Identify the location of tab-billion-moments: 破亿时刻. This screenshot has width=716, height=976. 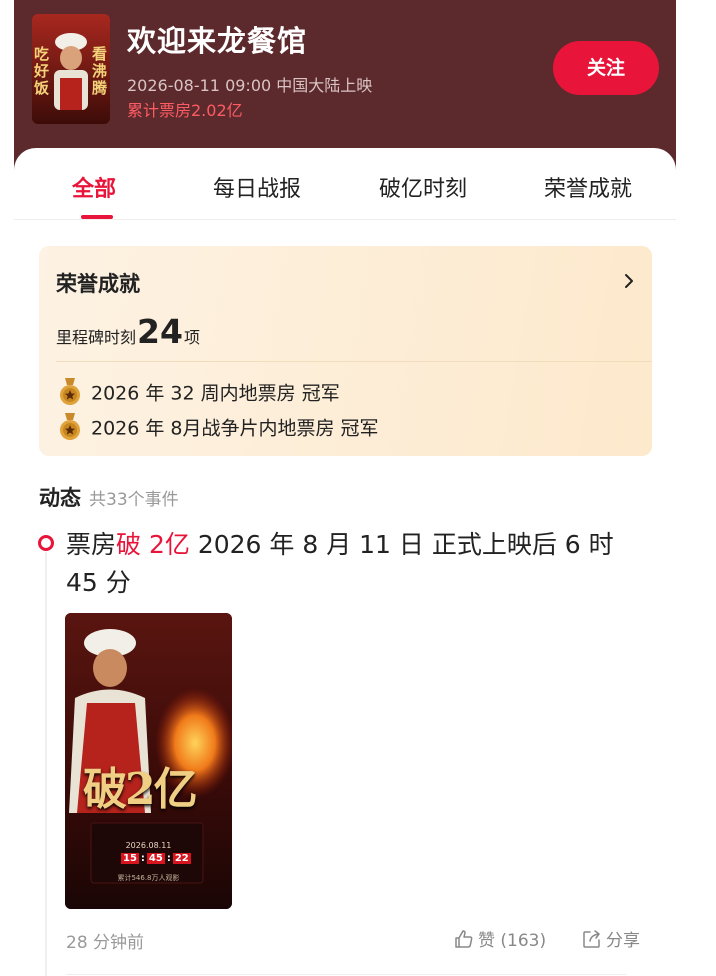
(423, 187).